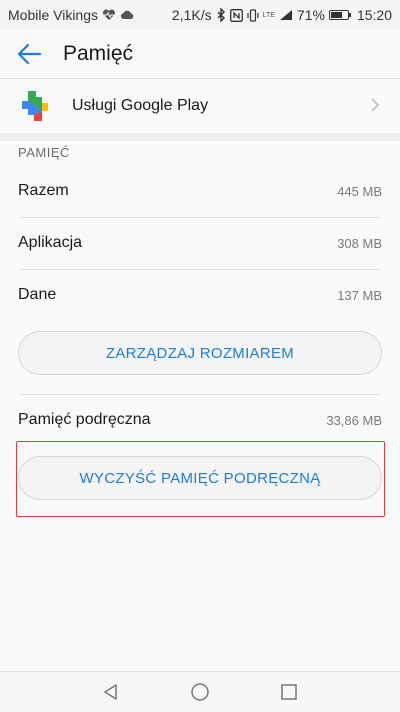  What do you see at coordinates (221, 15) in the screenshot?
I see `bluetooth-icon` at bounding box center [221, 15].